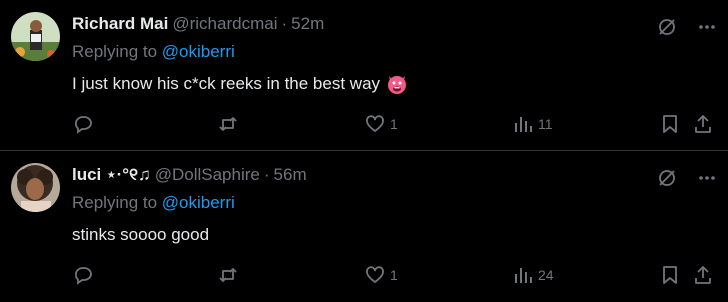 The width and height of the screenshot is (728, 302). I want to click on timestamp: 52m, so click(307, 24).